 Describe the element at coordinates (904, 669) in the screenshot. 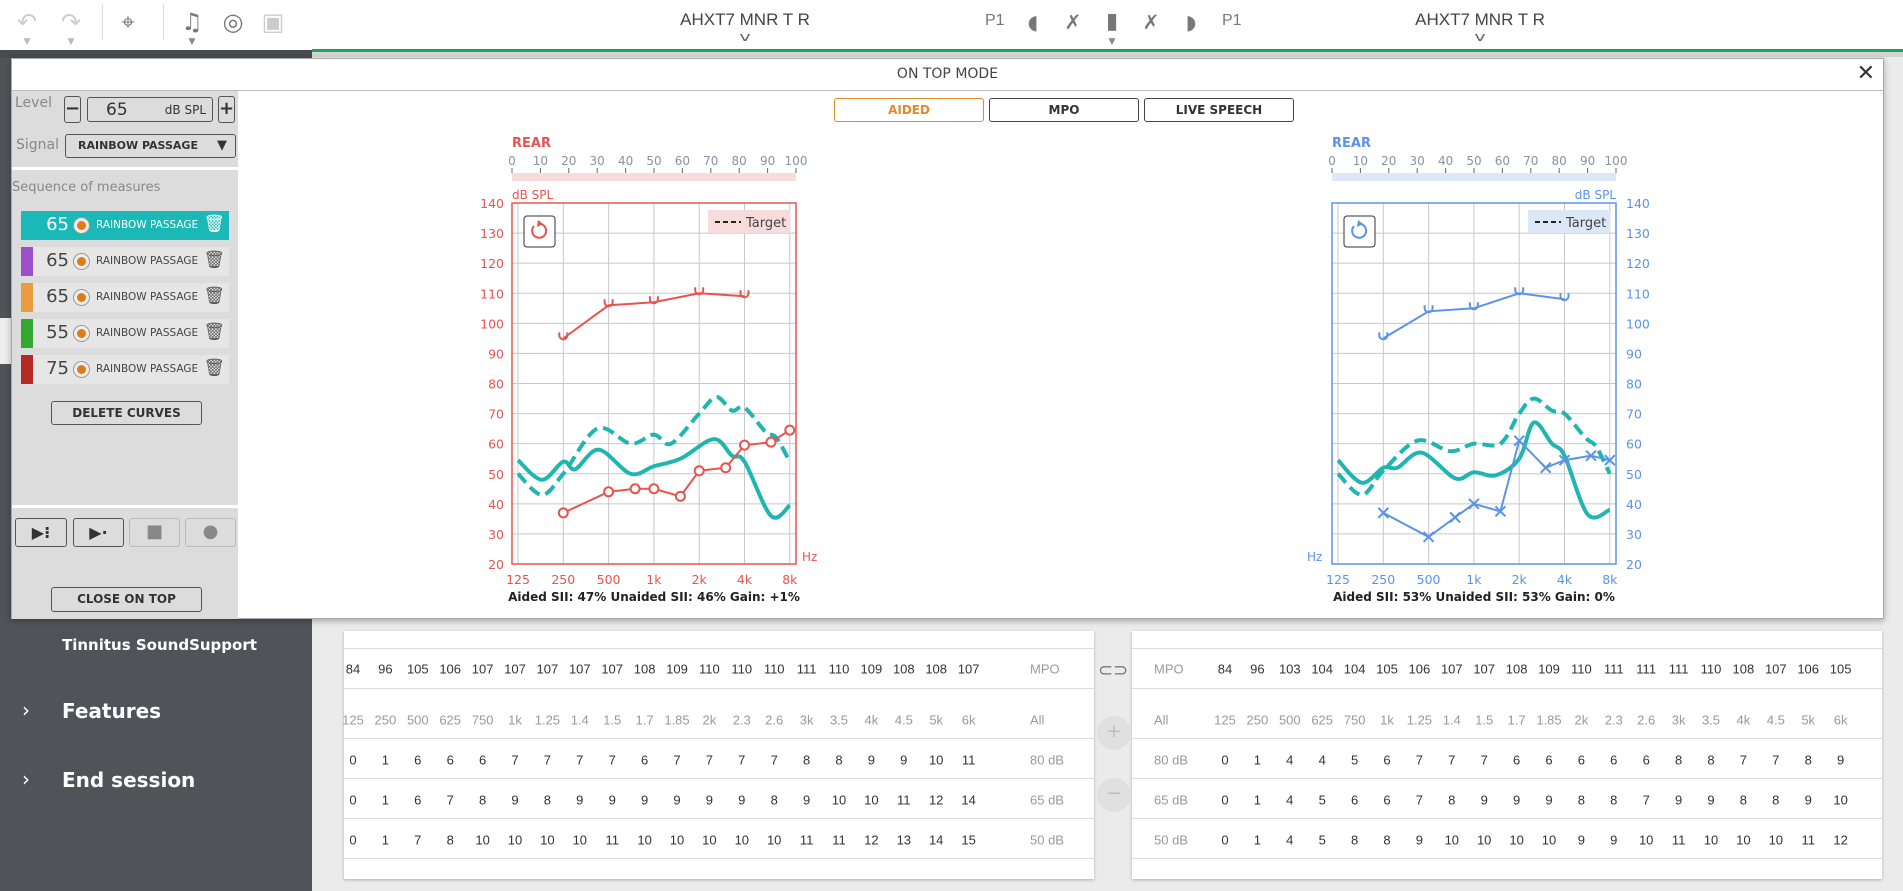

I see `table-cell: 108` at that location.